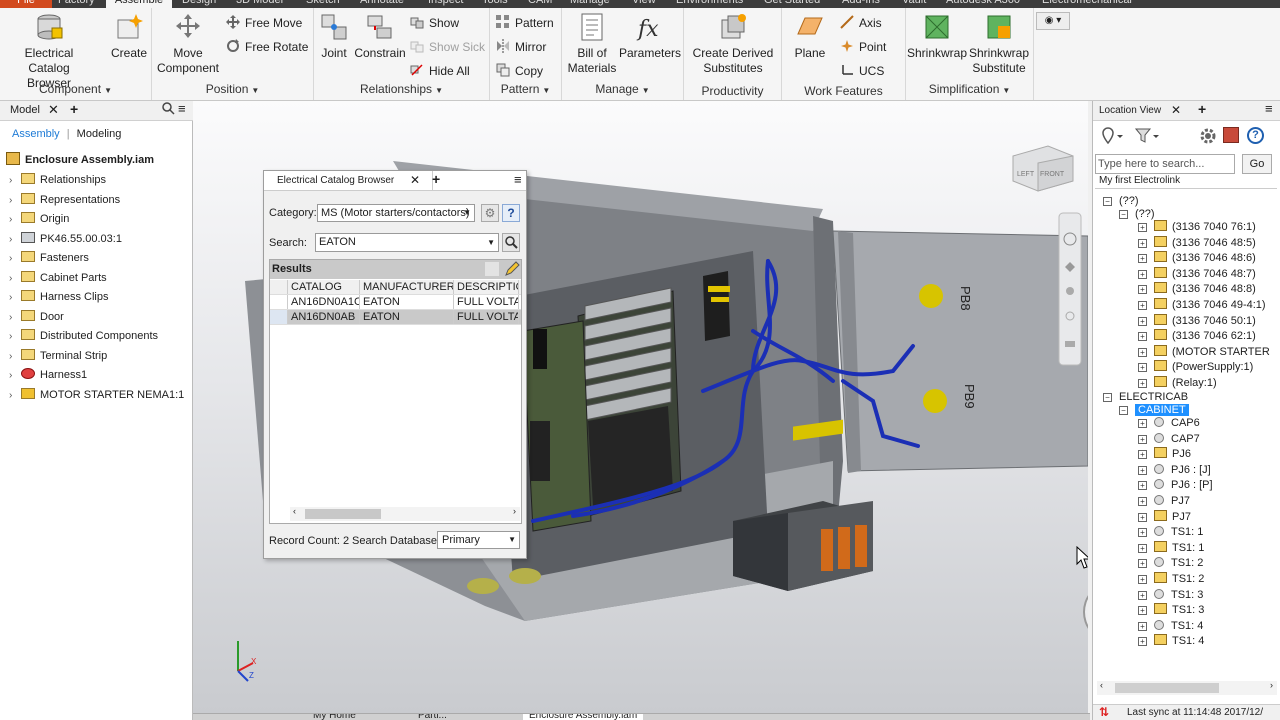 Image resolution: width=1280 pixels, height=720 pixels. Describe the element at coordinates (590, 4) in the screenshot. I see `ribbon-tab: Manage` at that location.